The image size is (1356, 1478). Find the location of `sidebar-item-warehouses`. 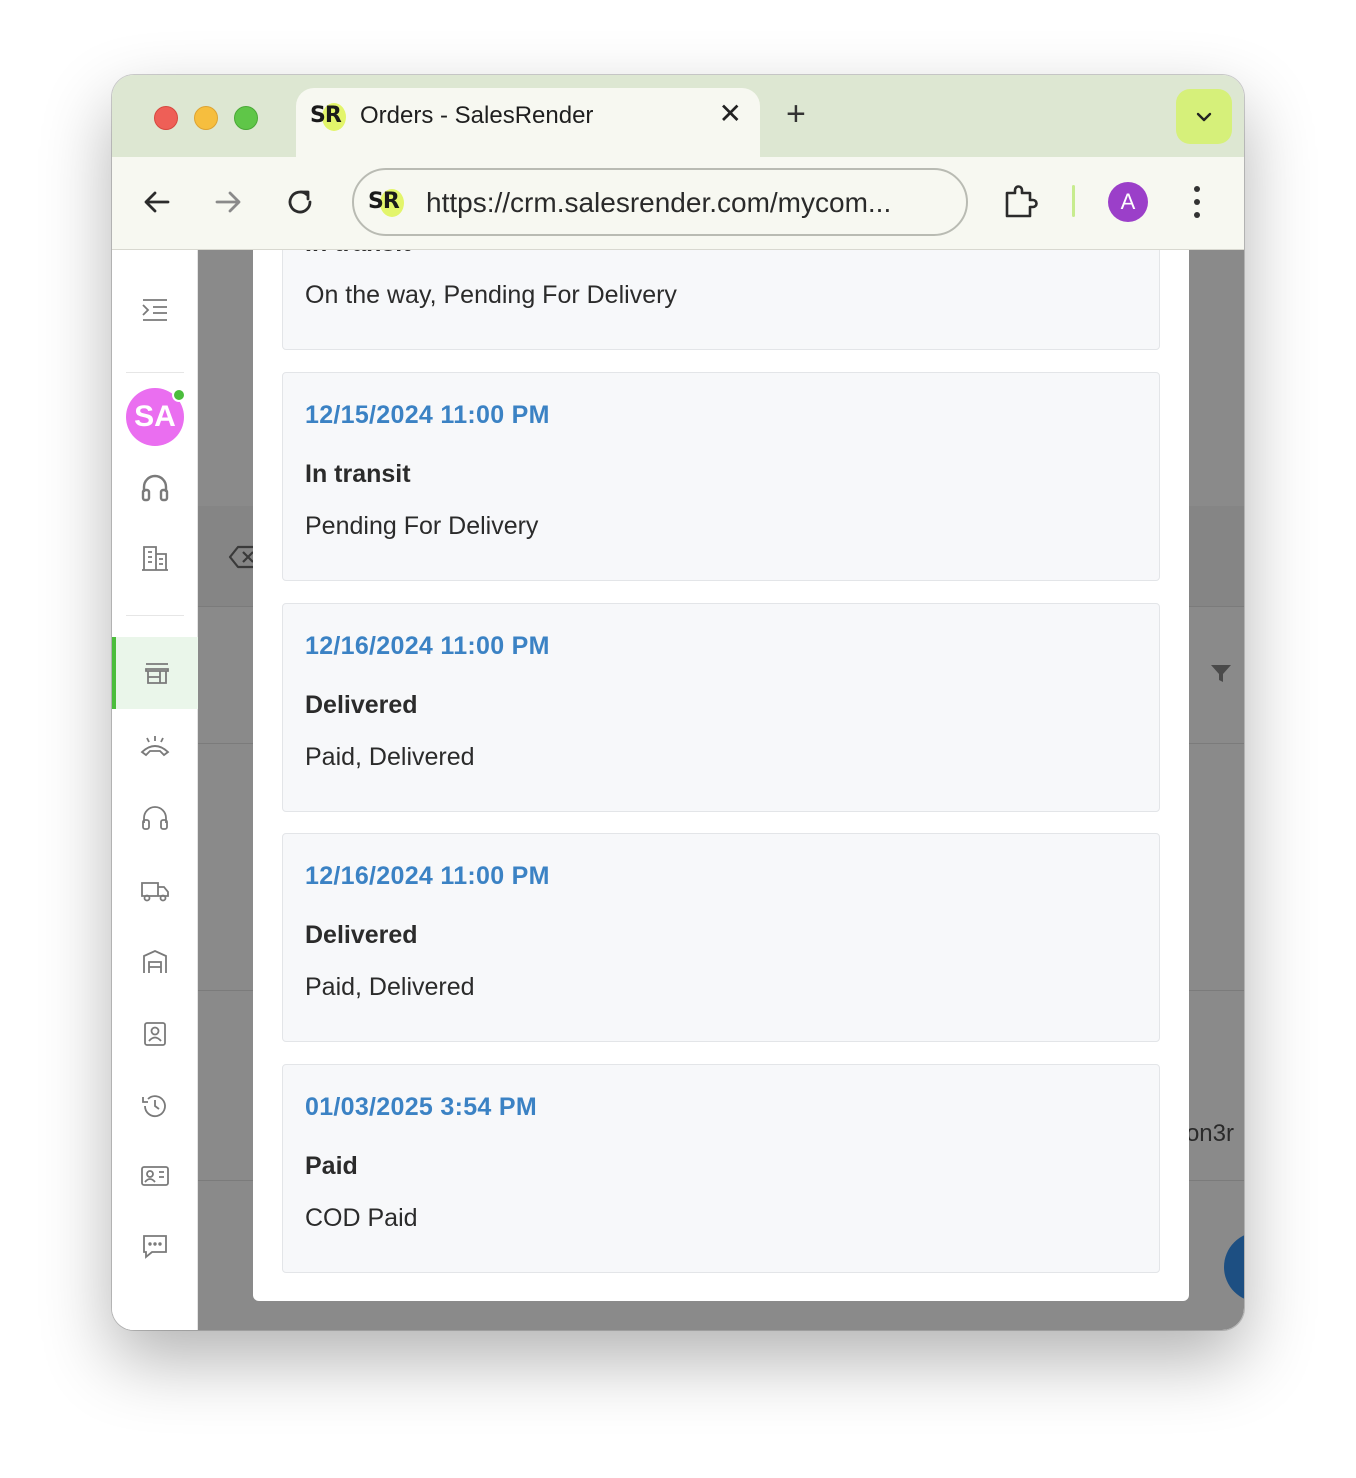

sidebar-item-warehouses is located at coordinates (155, 962).